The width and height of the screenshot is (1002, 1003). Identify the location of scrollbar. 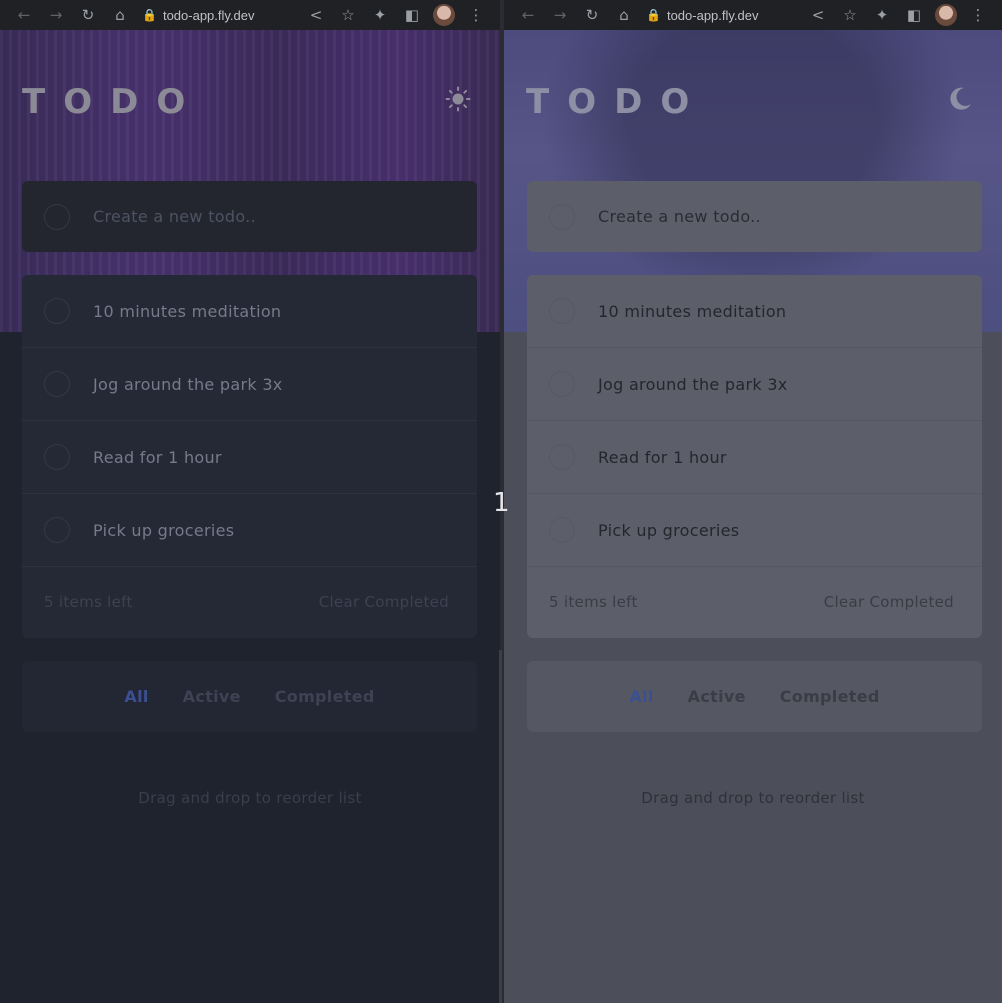
(500, 826).